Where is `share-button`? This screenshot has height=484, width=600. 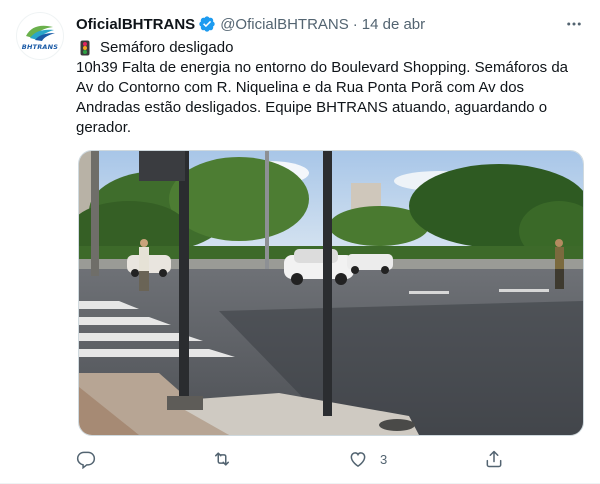 share-button is located at coordinates (500, 459).